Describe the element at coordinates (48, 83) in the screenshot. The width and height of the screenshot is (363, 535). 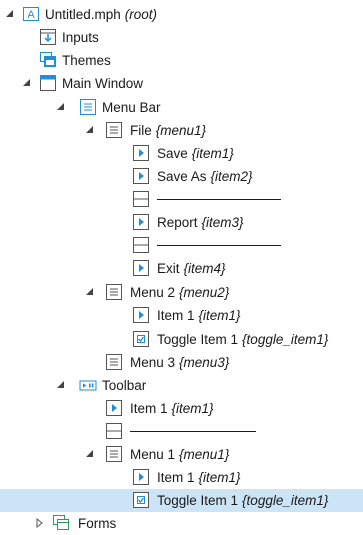
I see `window-icon` at that location.